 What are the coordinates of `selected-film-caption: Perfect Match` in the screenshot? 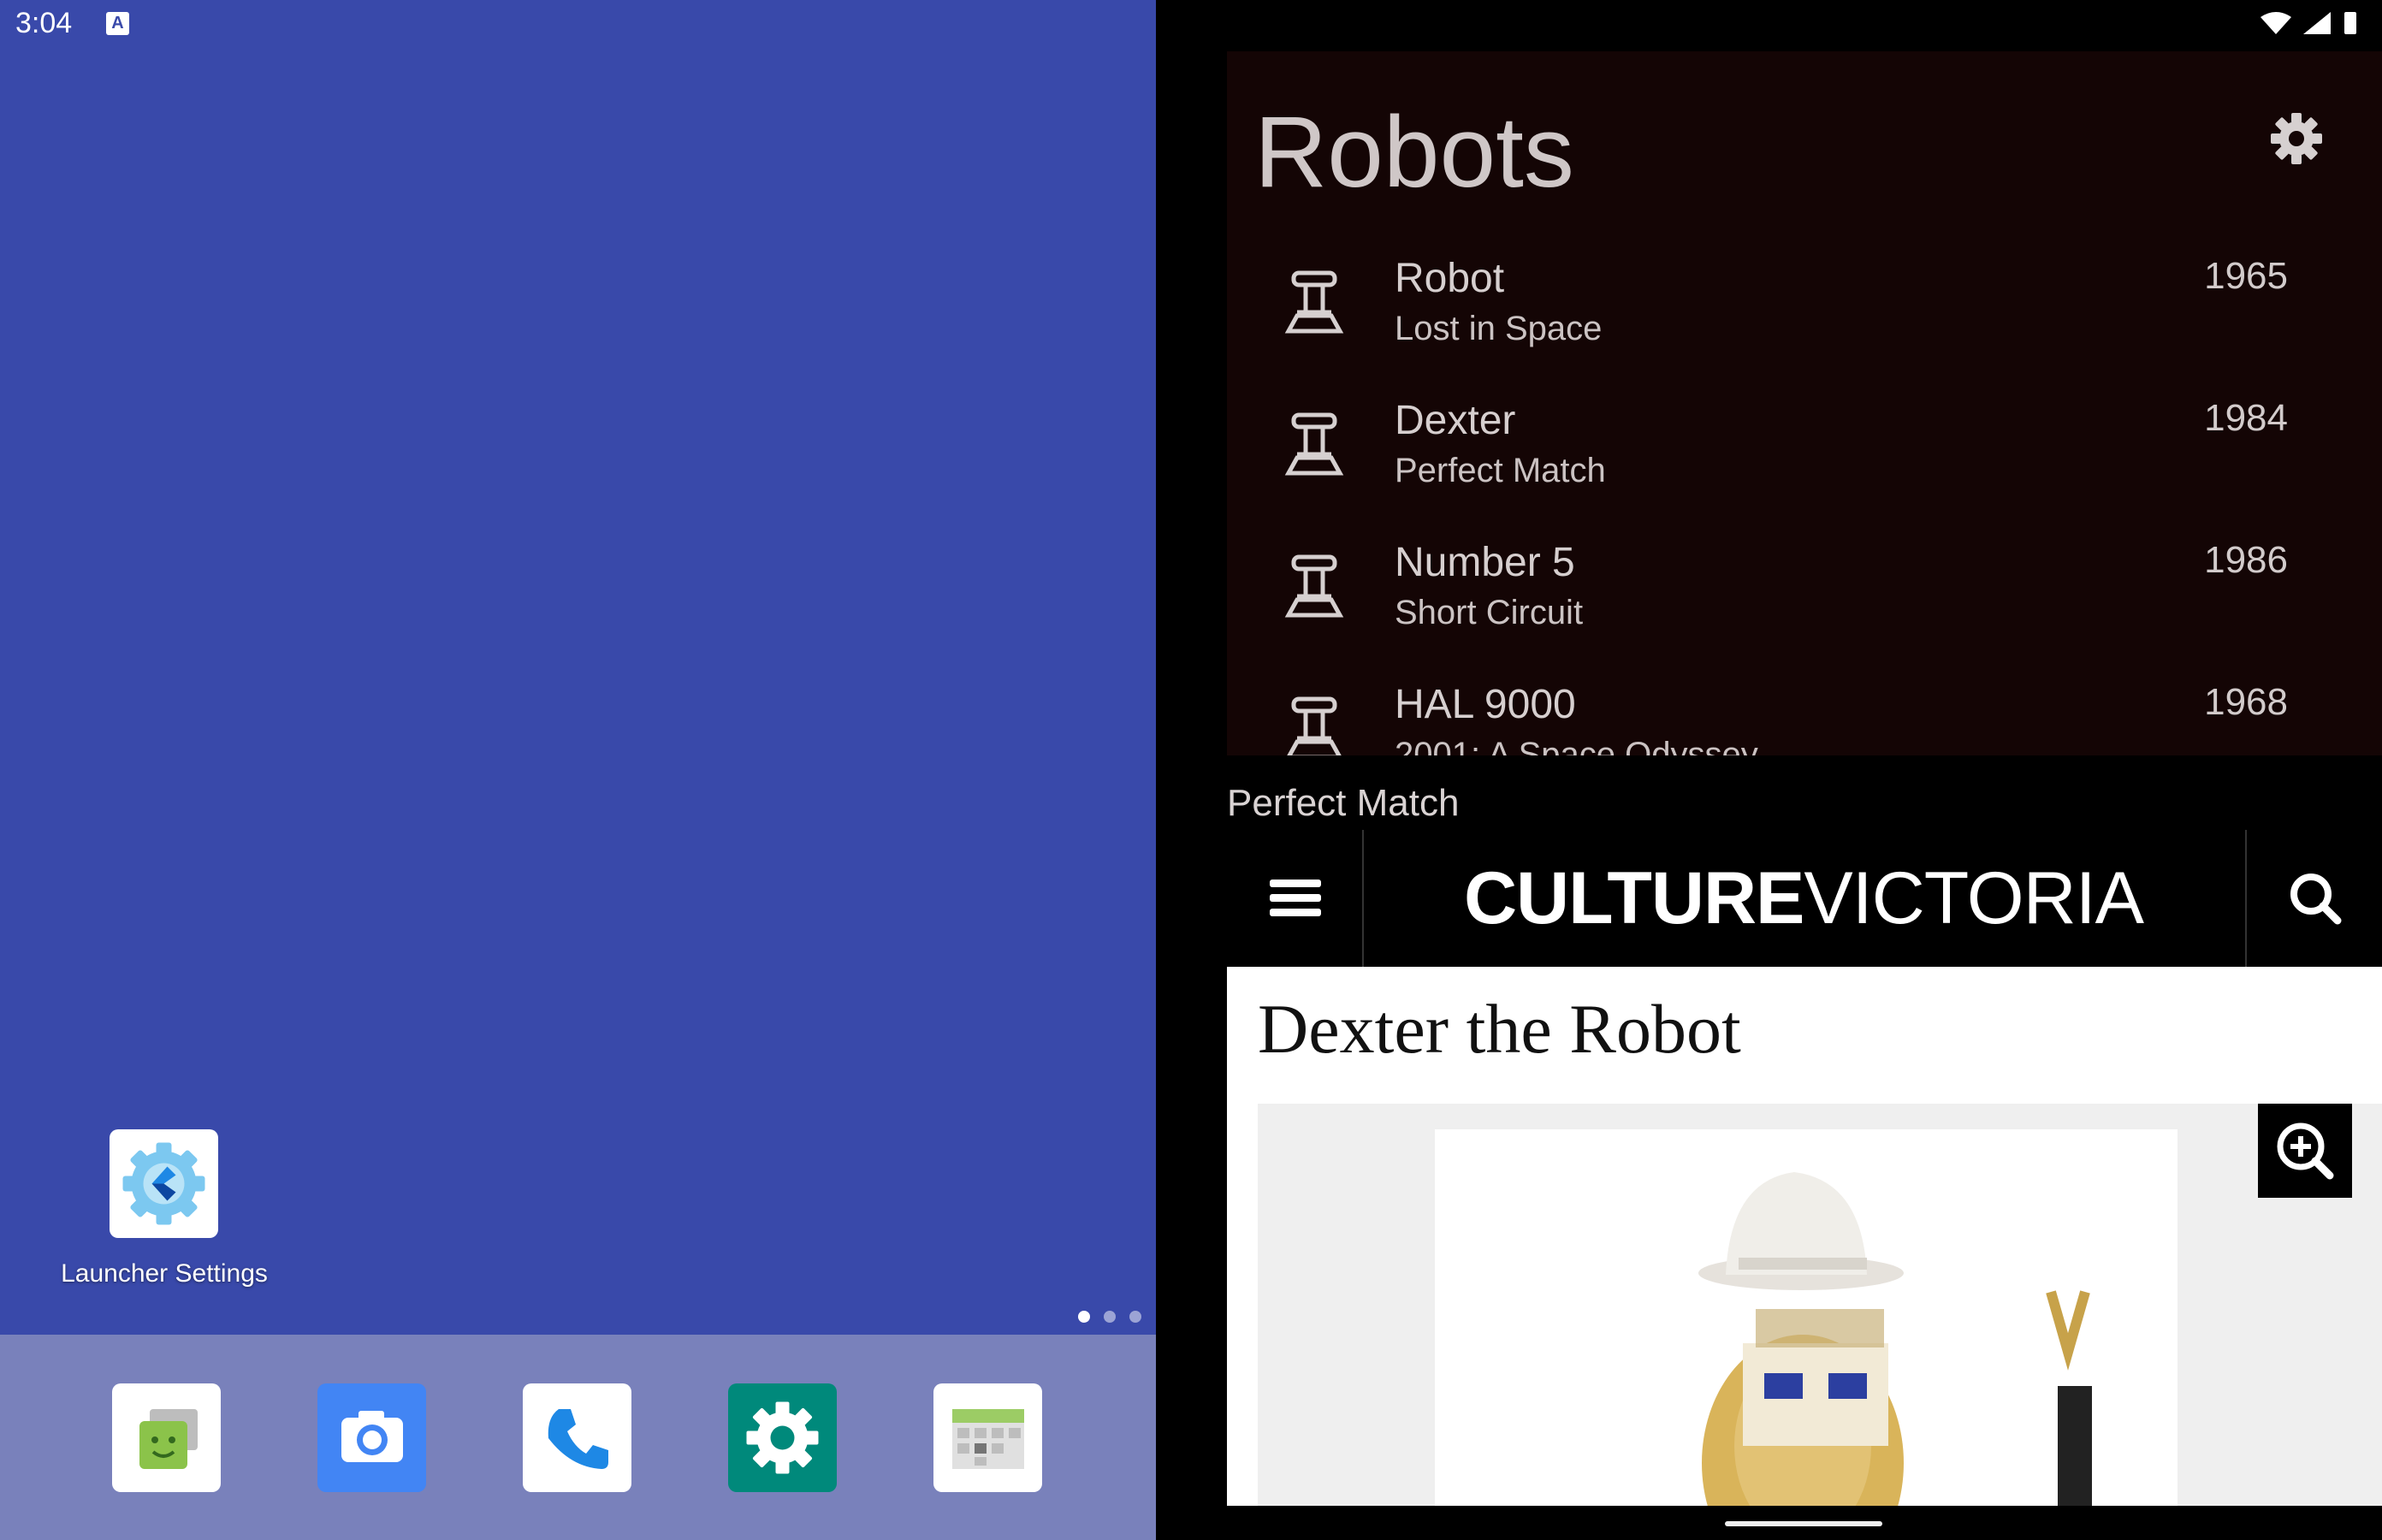 It's located at (1343, 803).